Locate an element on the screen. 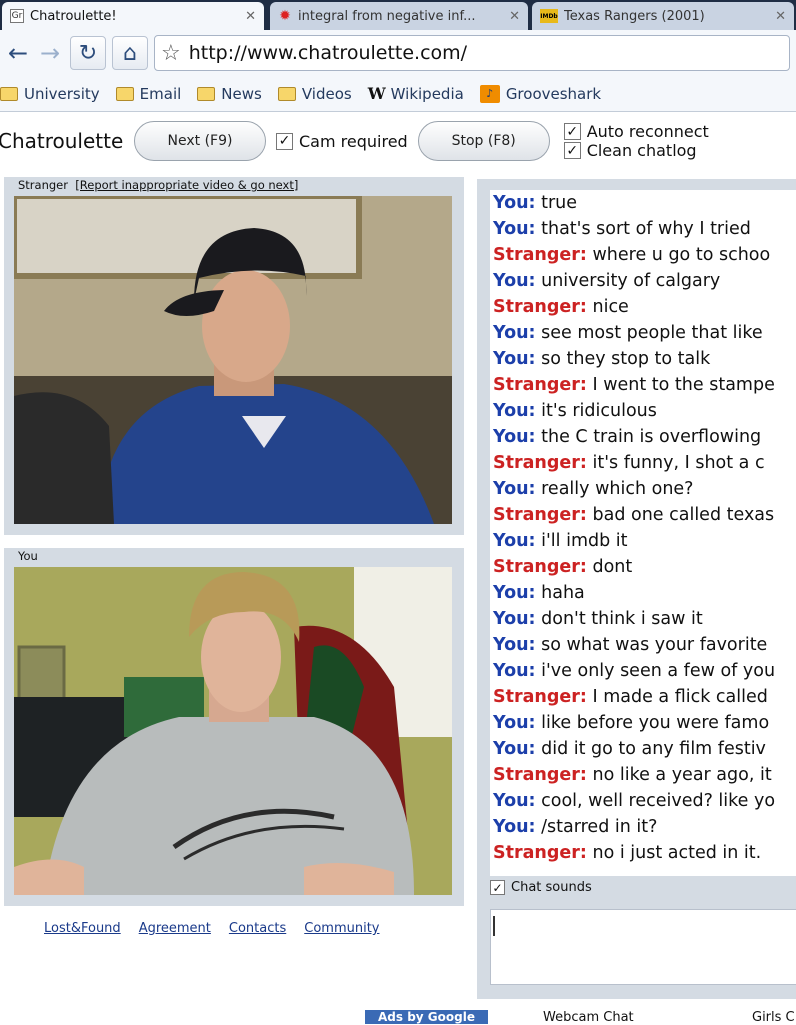 Image resolution: width=796 pixels, height=1025 pixels. chat-message: You: i've only seen a few of you is located at coordinates (643, 671).